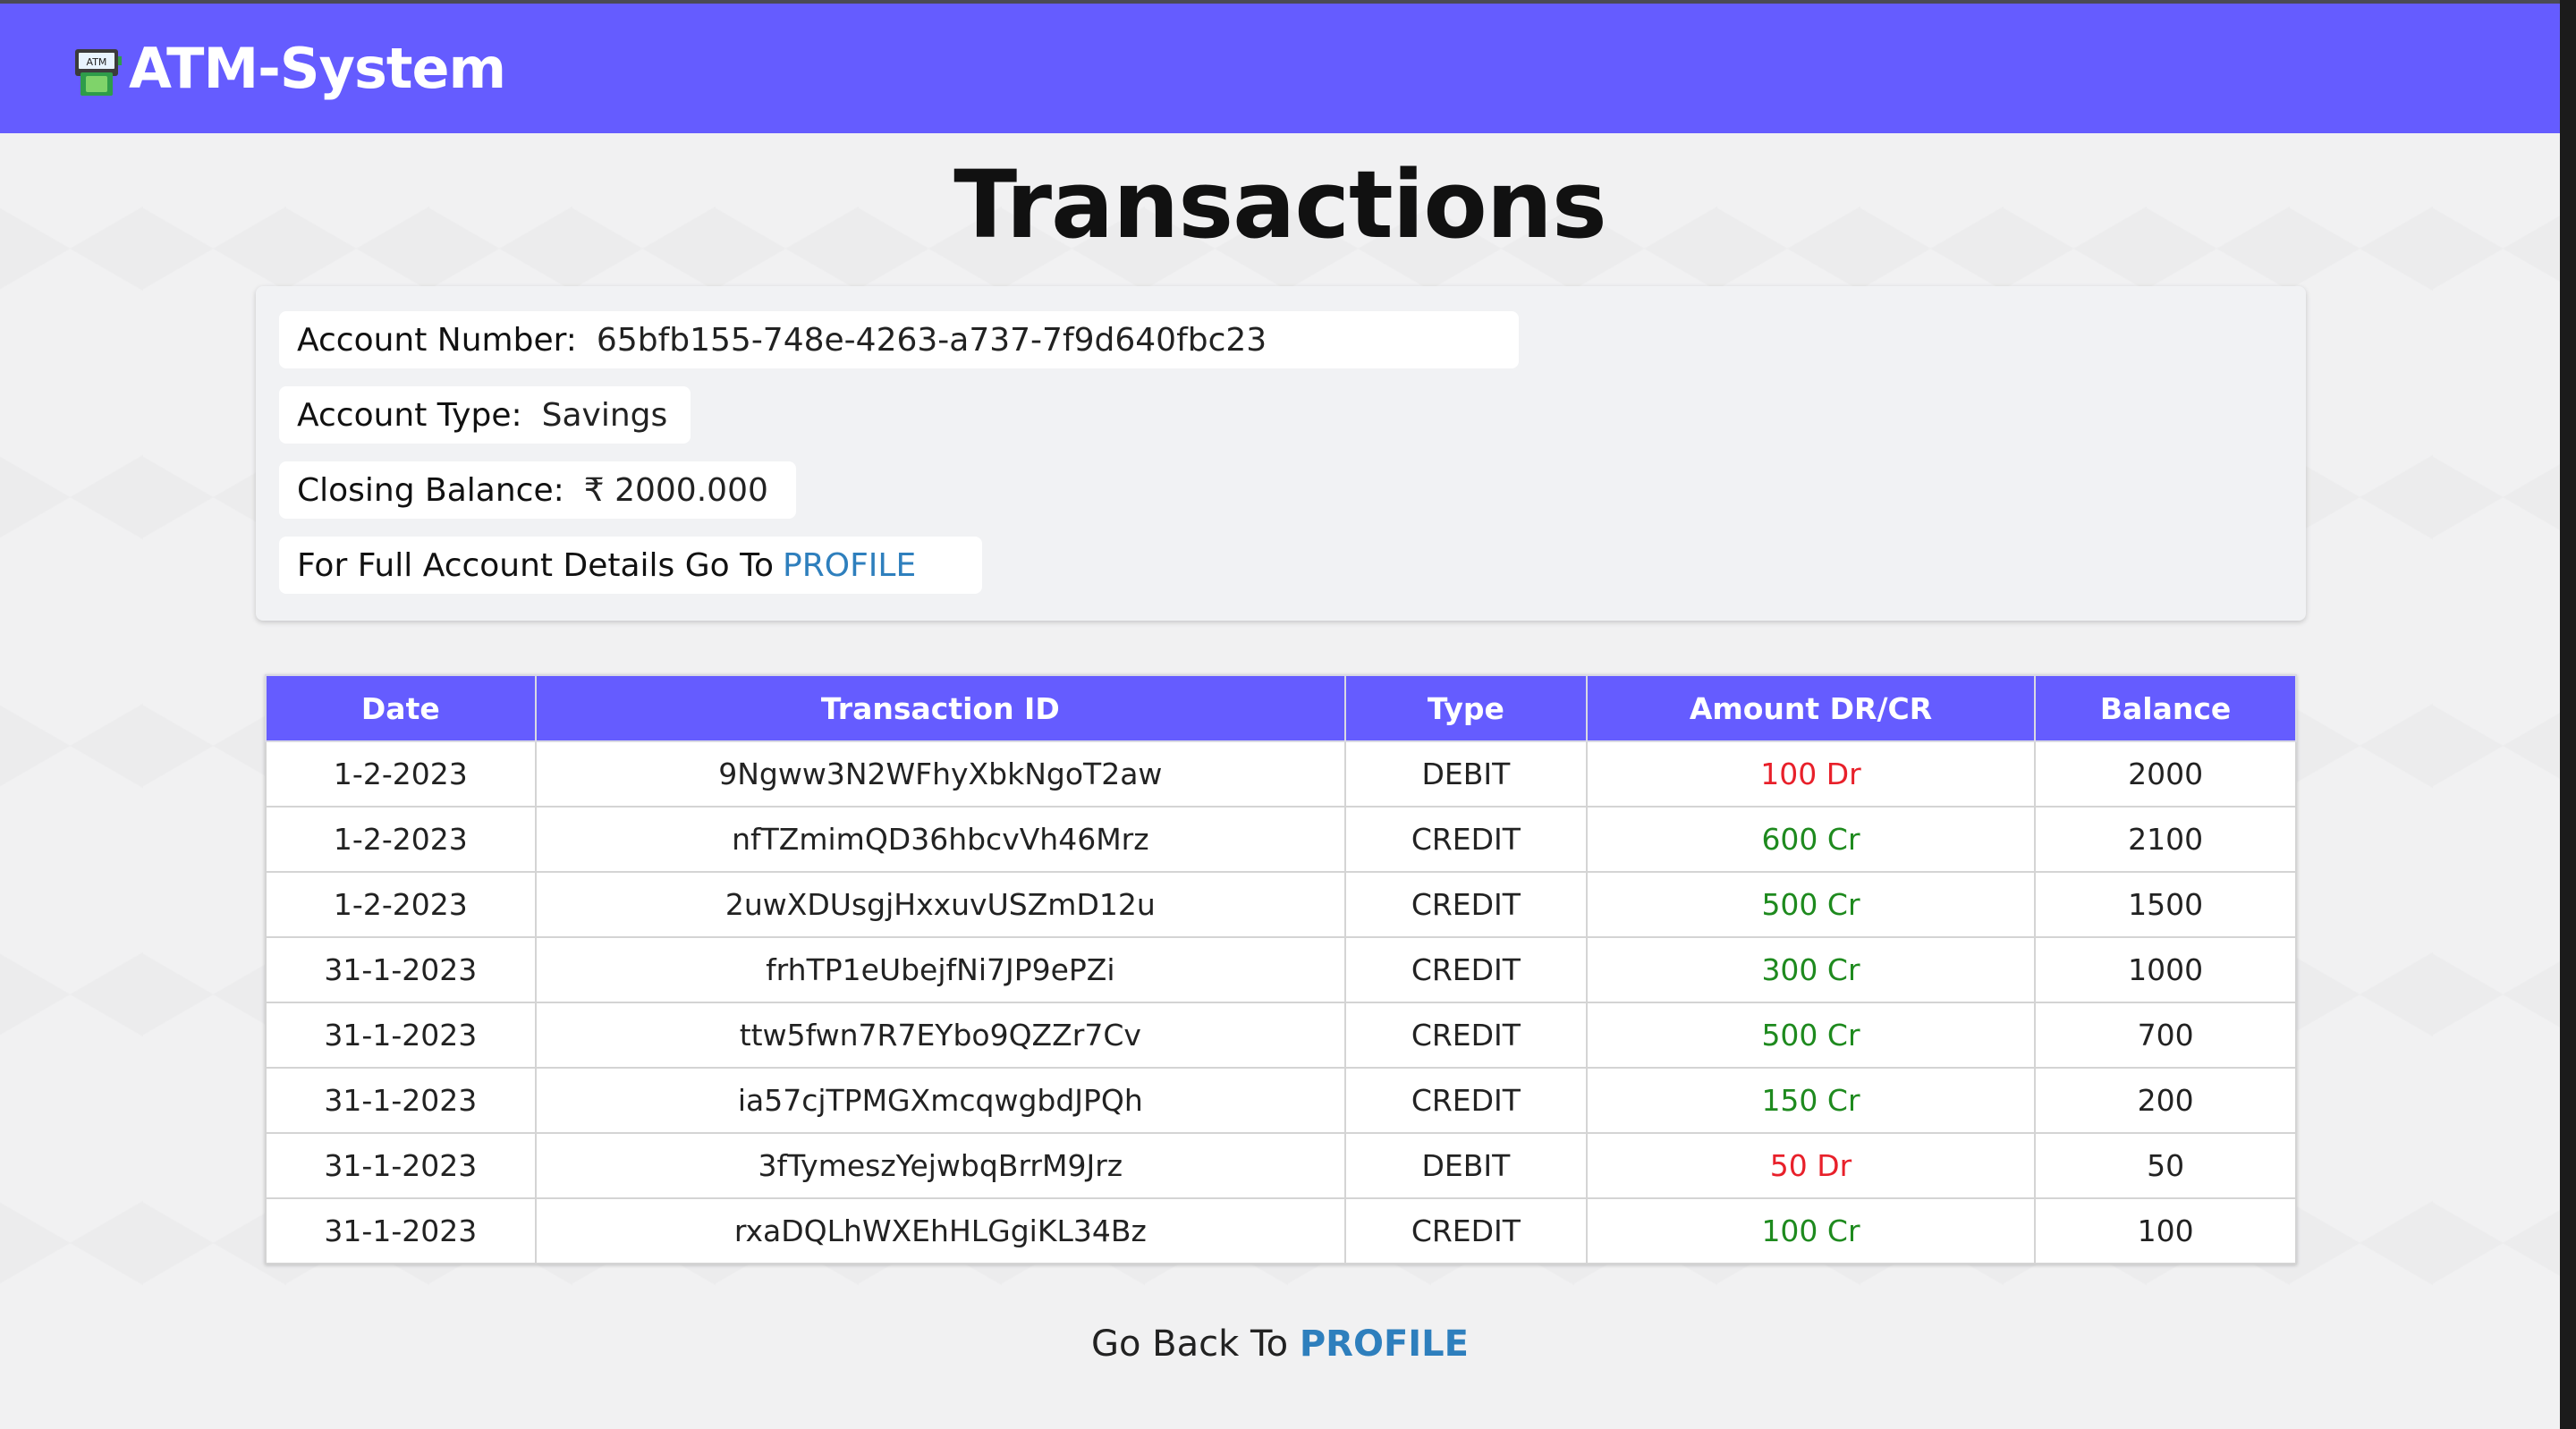 This screenshot has width=2576, height=1429. What do you see at coordinates (940, 1035) in the screenshot?
I see `cell-transaction-id: ttw5fwn7R7EYbo9QZZr7Cv` at bounding box center [940, 1035].